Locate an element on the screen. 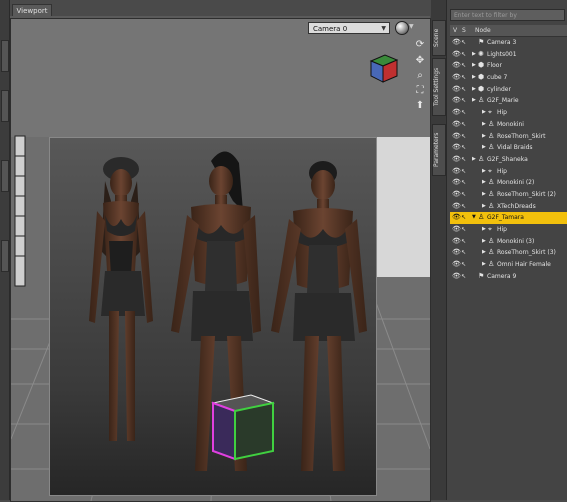 The height and width of the screenshot is (502, 567). tab-parameters: Parameters is located at coordinates (439, 150).